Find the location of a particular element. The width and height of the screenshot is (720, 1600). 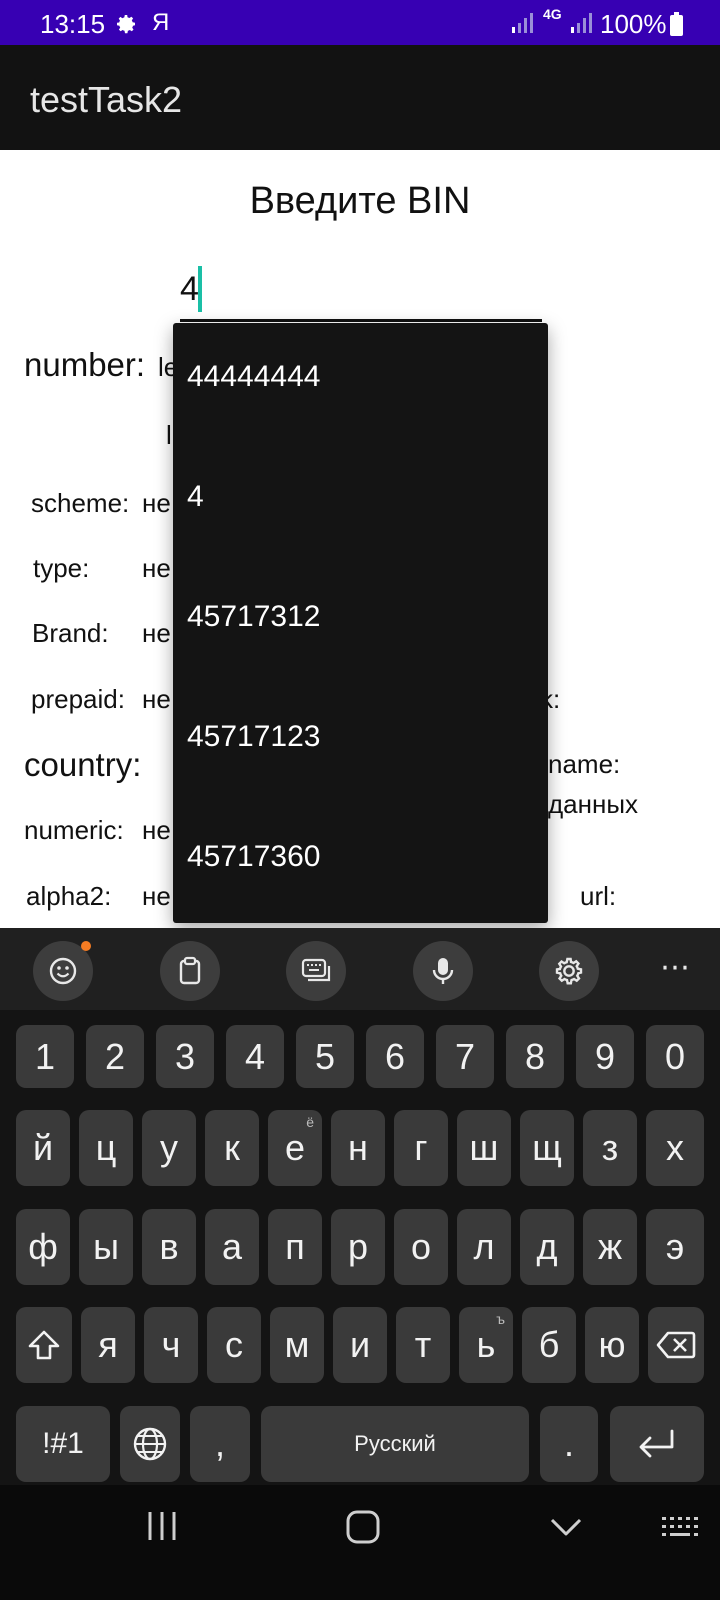

letter-key: э is located at coordinates (675, 1247).